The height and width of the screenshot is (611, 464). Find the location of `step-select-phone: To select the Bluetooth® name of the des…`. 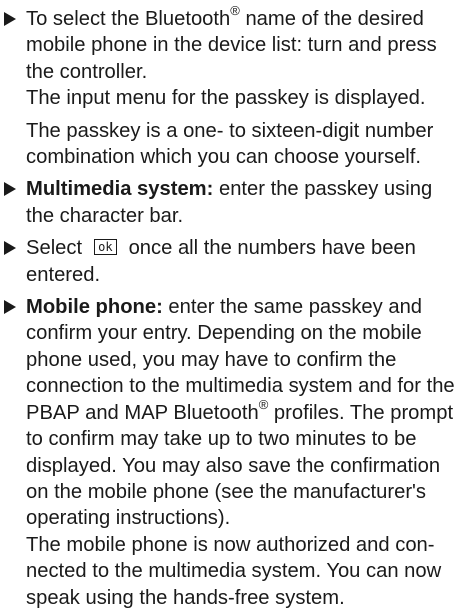

step-select-phone: To select the Bluetooth® name of the des… is located at coordinates (229, 44).